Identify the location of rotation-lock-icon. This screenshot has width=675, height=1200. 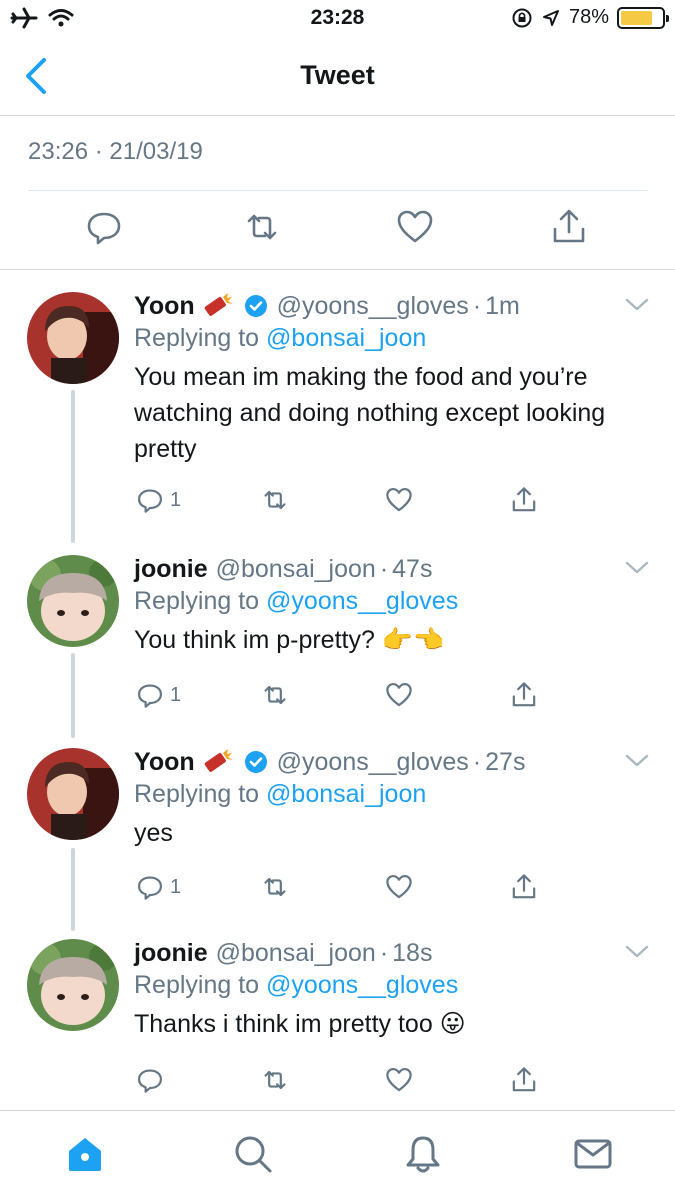
(522, 17).